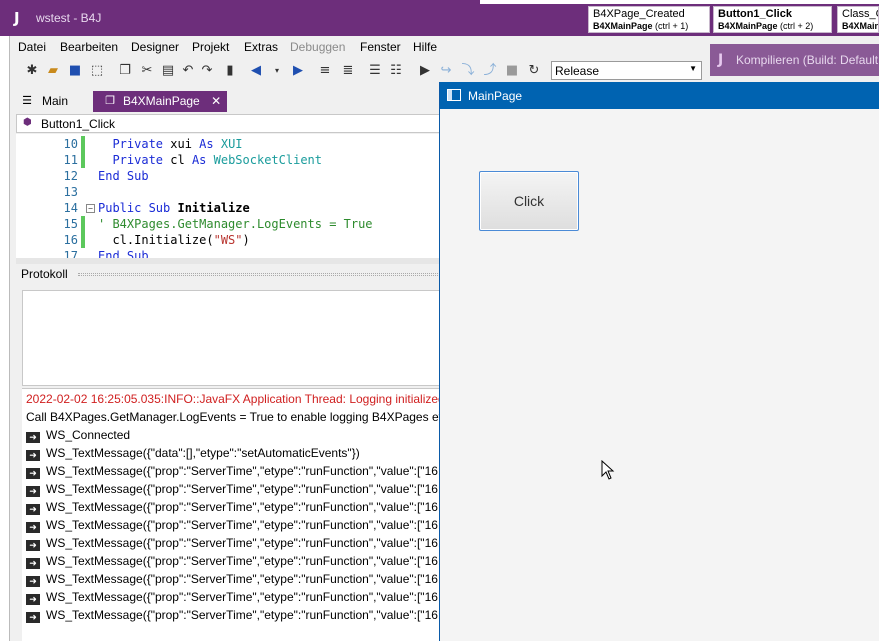 This screenshot has height=641, width=879. What do you see at coordinates (797, 26) in the screenshot?
I see `title-tab-shortcut: (ctrl + 2)` at bounding box center [797, 26].